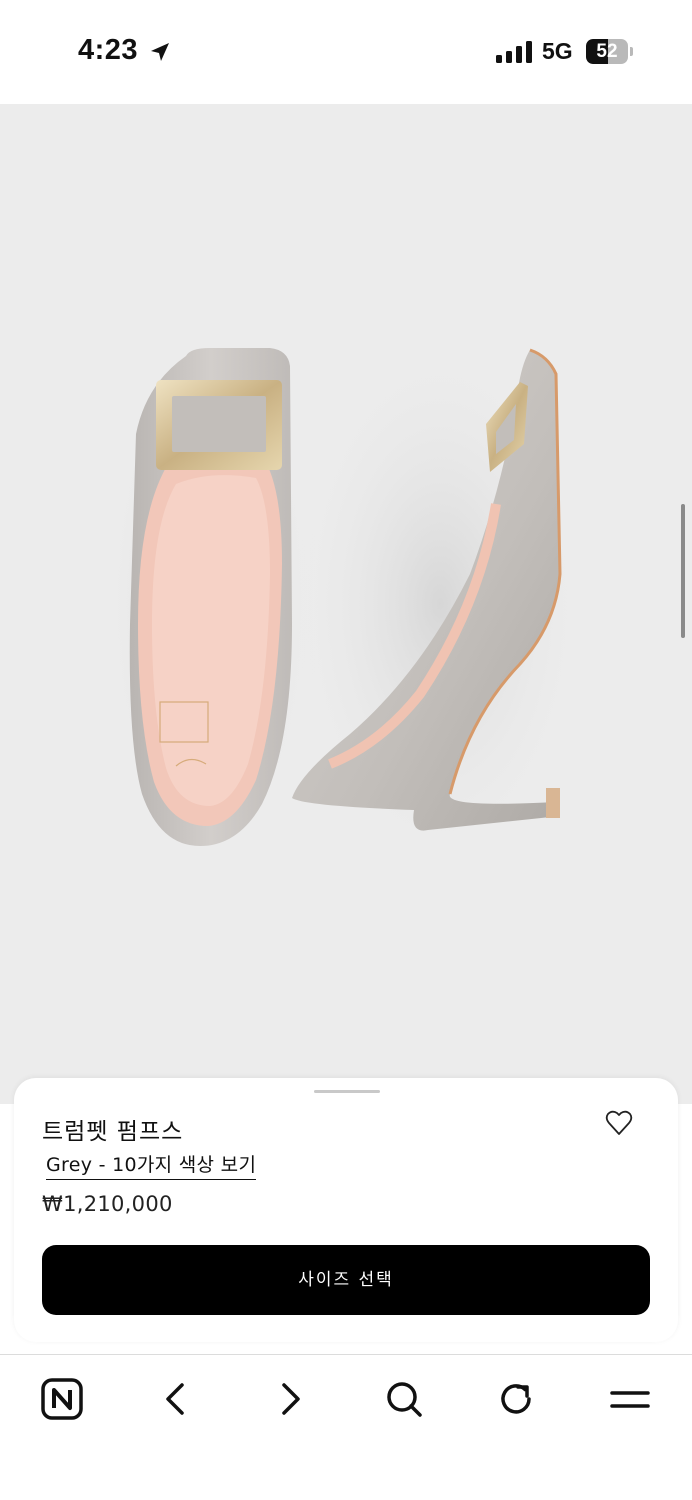 The height and width of the screenshot is (1500, 692). I want to click on menu-icon, so click(630, 1399).